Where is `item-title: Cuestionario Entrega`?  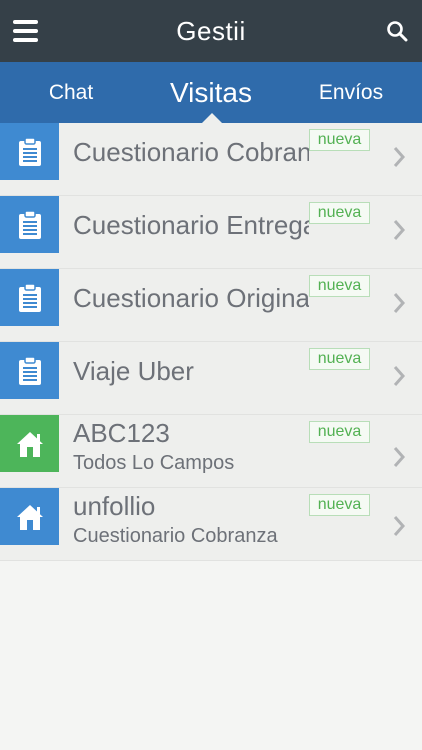
item-title: Cuestionario Entrega is located at coordinates (191, 225).